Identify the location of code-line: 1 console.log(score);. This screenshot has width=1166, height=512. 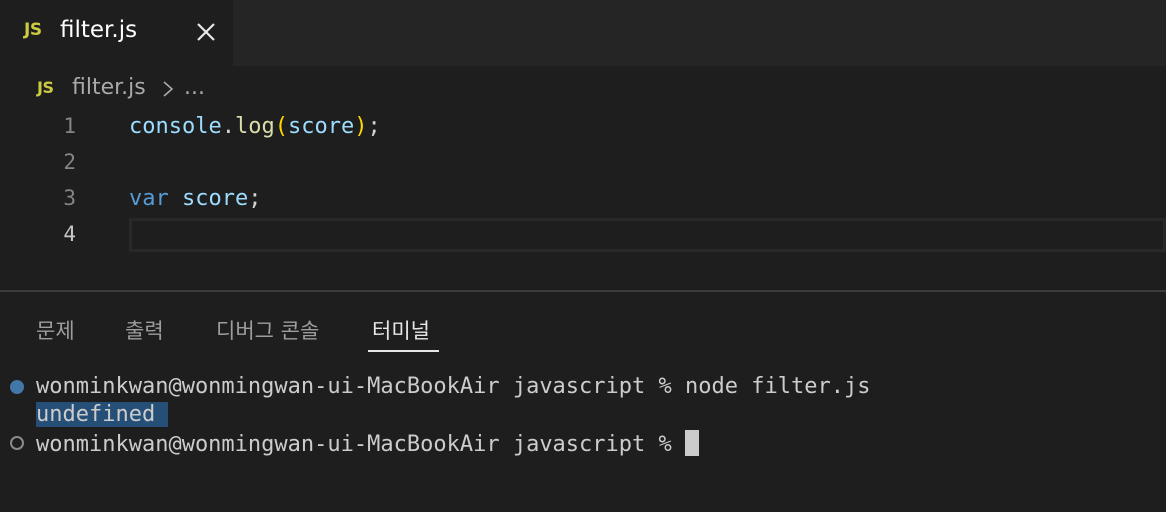
(583, 128).